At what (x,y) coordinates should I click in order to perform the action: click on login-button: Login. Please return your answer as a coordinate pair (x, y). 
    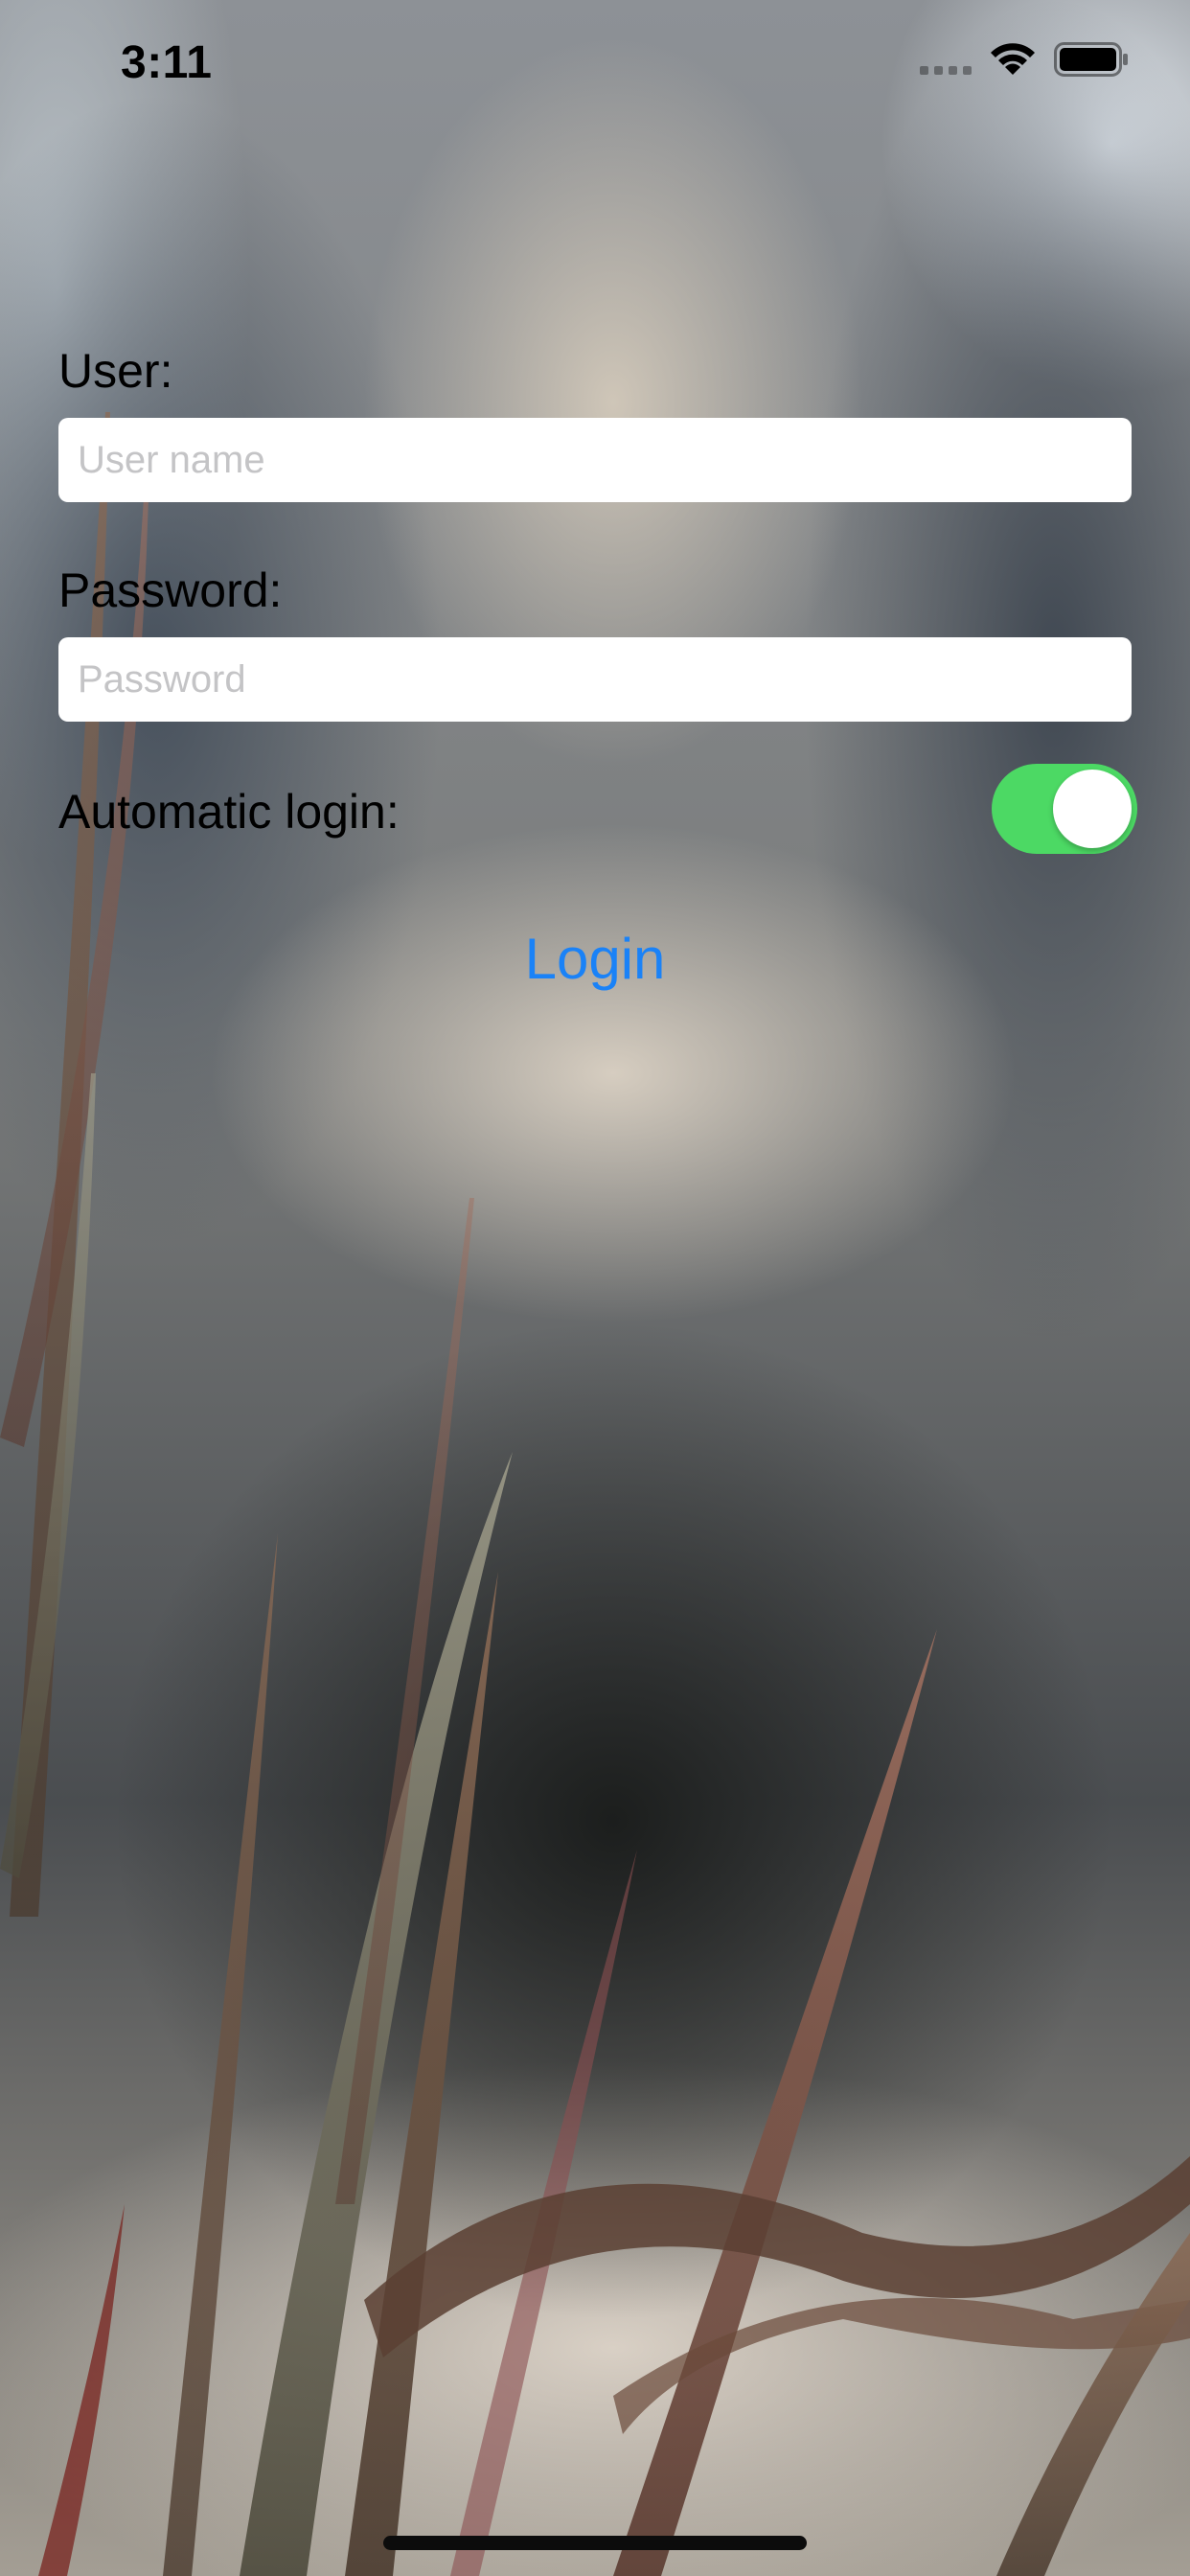
    Looking at the image, I should click on (595, 958).